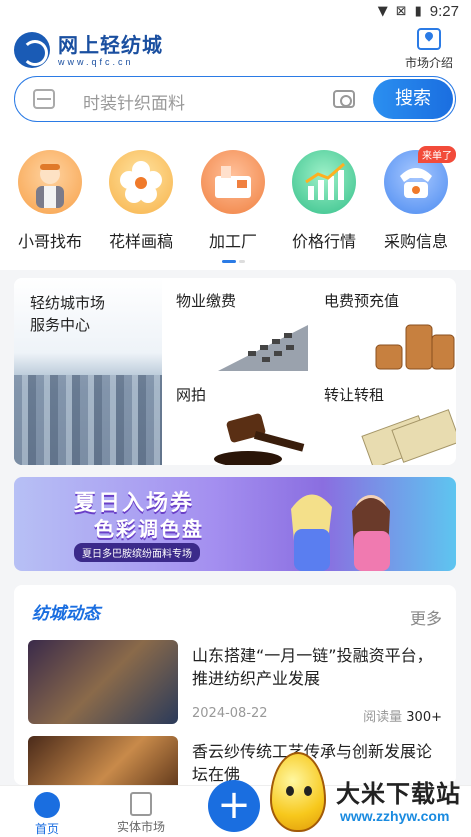  I want to click on quick-nav-item-purchase: 来单了 采购信息, so click(416, 199).